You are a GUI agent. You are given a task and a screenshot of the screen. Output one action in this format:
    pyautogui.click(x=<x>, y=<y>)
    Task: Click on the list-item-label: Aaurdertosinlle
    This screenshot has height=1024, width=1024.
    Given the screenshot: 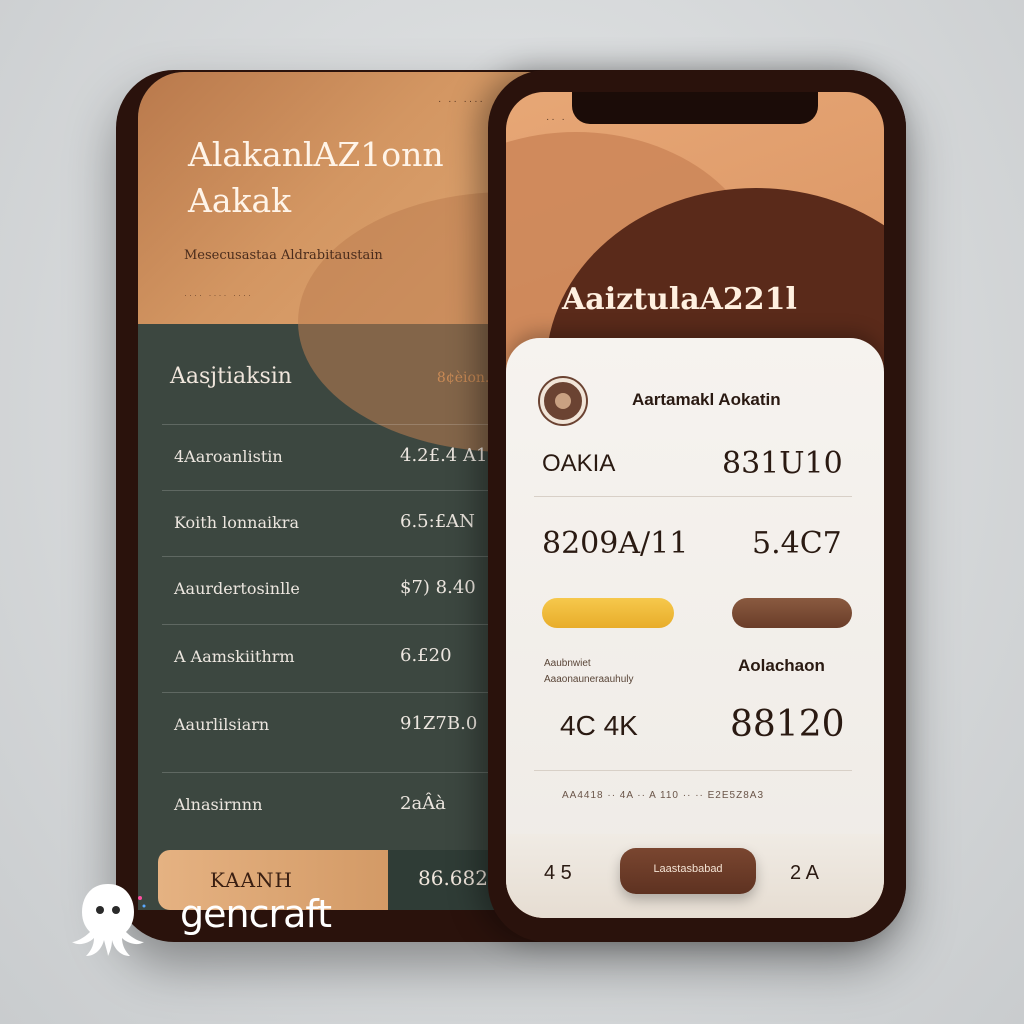 What is the action you would take?
    pyautogui.click(x=237, y=588)
    